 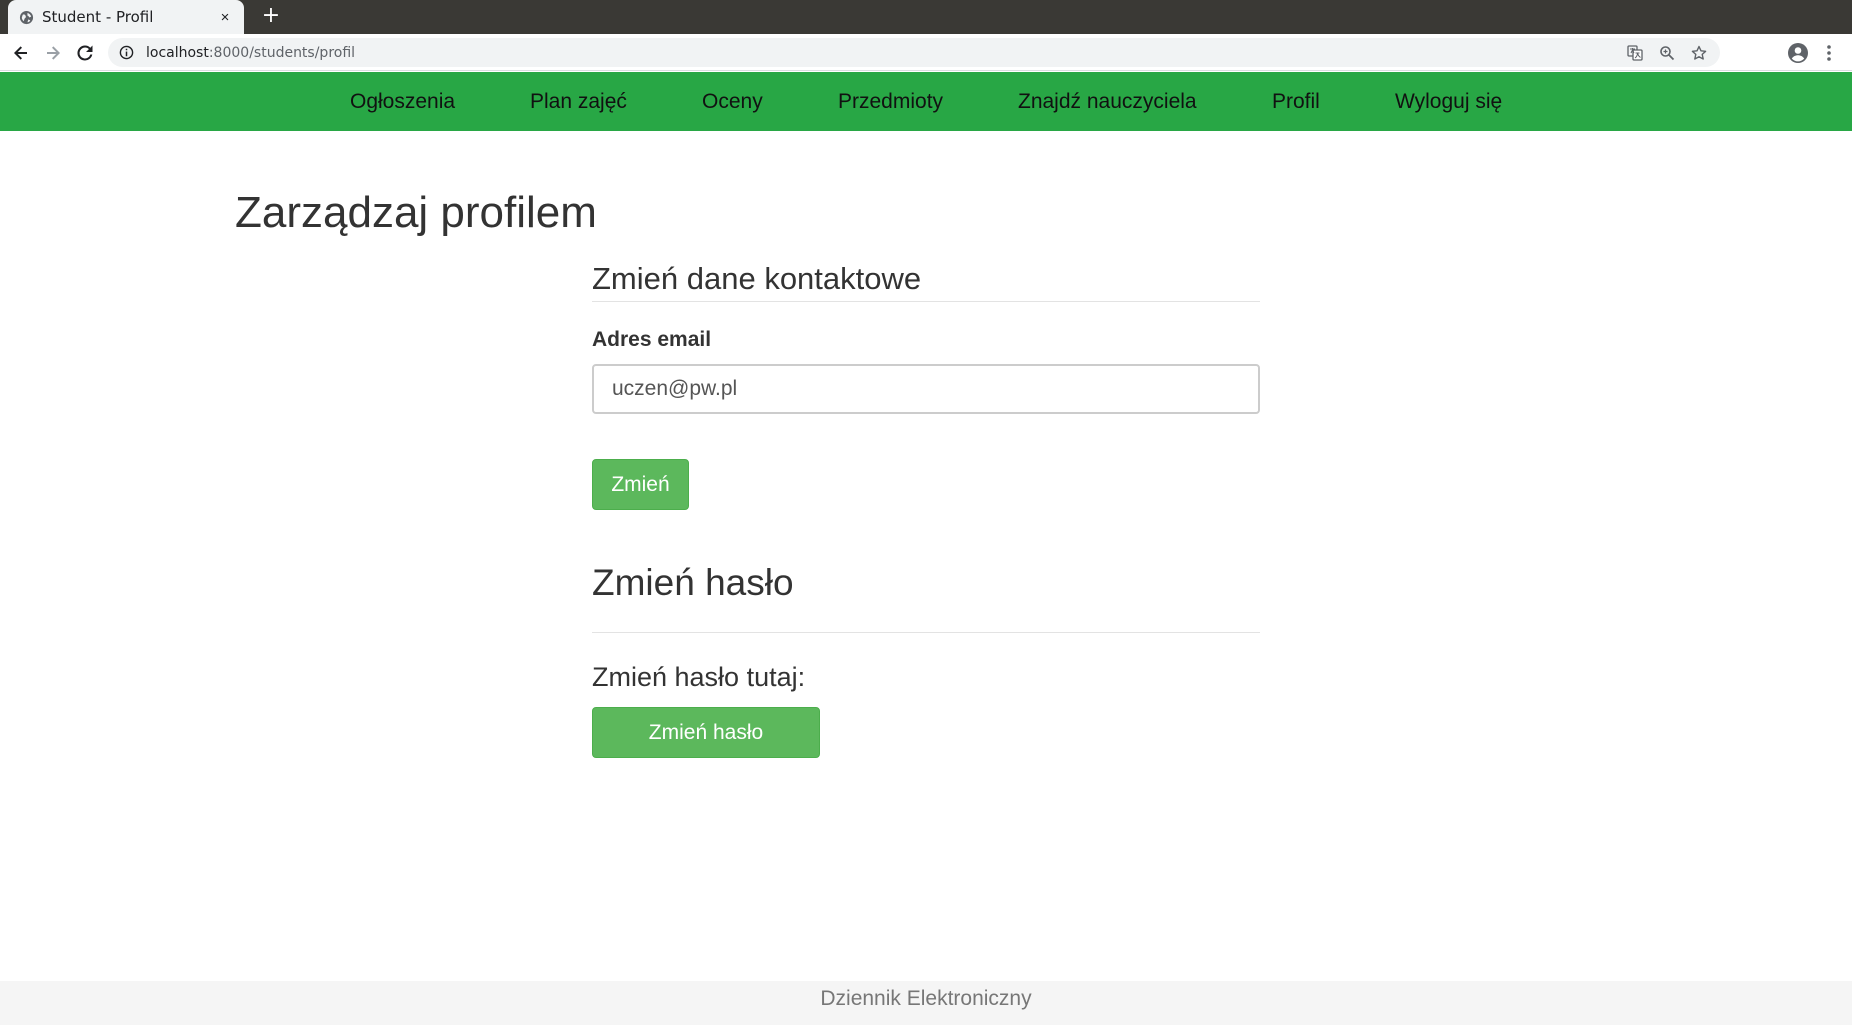 I want to click on profile-button, so click(x=1798, y=53).